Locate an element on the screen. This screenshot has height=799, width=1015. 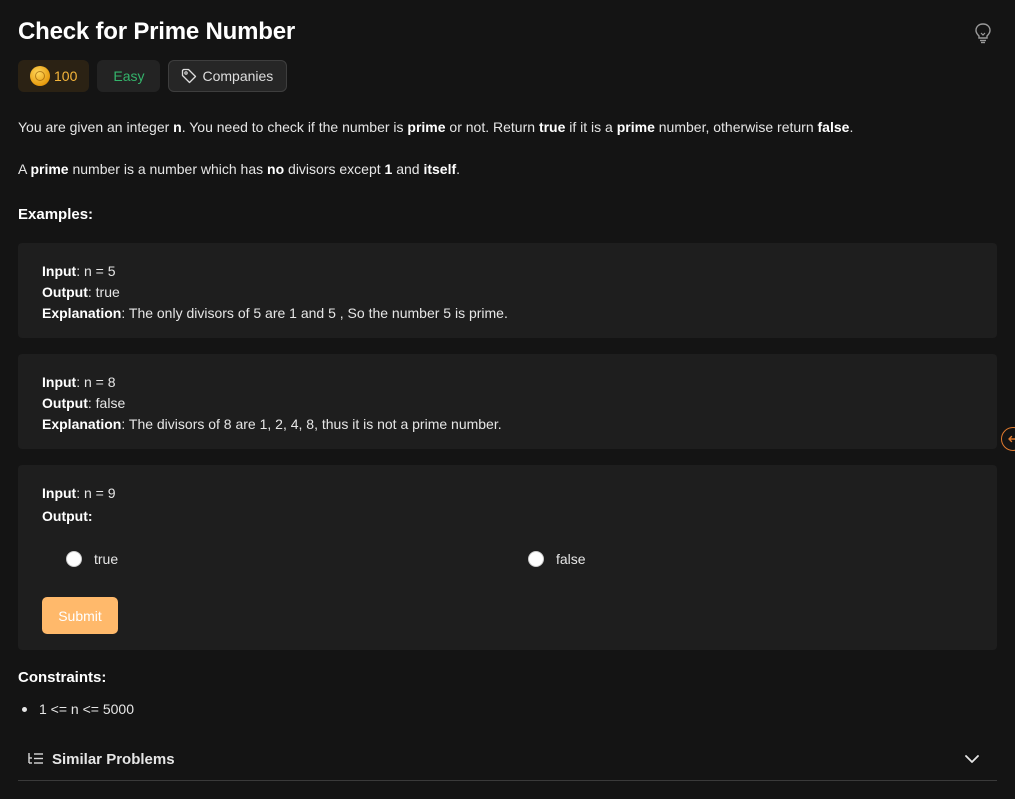
similar-problems-accordion: Similar Problems is located at coordinates (507, 759).